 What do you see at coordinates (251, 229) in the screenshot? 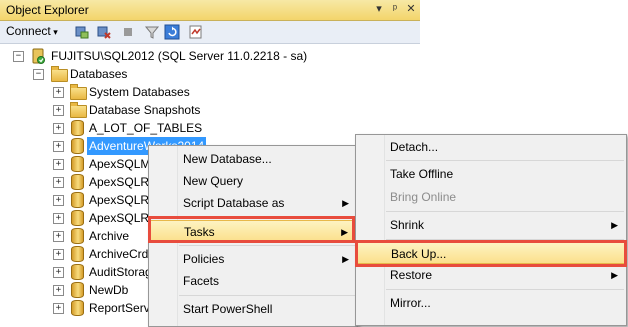
I see `tasks-highlight-box` at bounding box center [251, 229].